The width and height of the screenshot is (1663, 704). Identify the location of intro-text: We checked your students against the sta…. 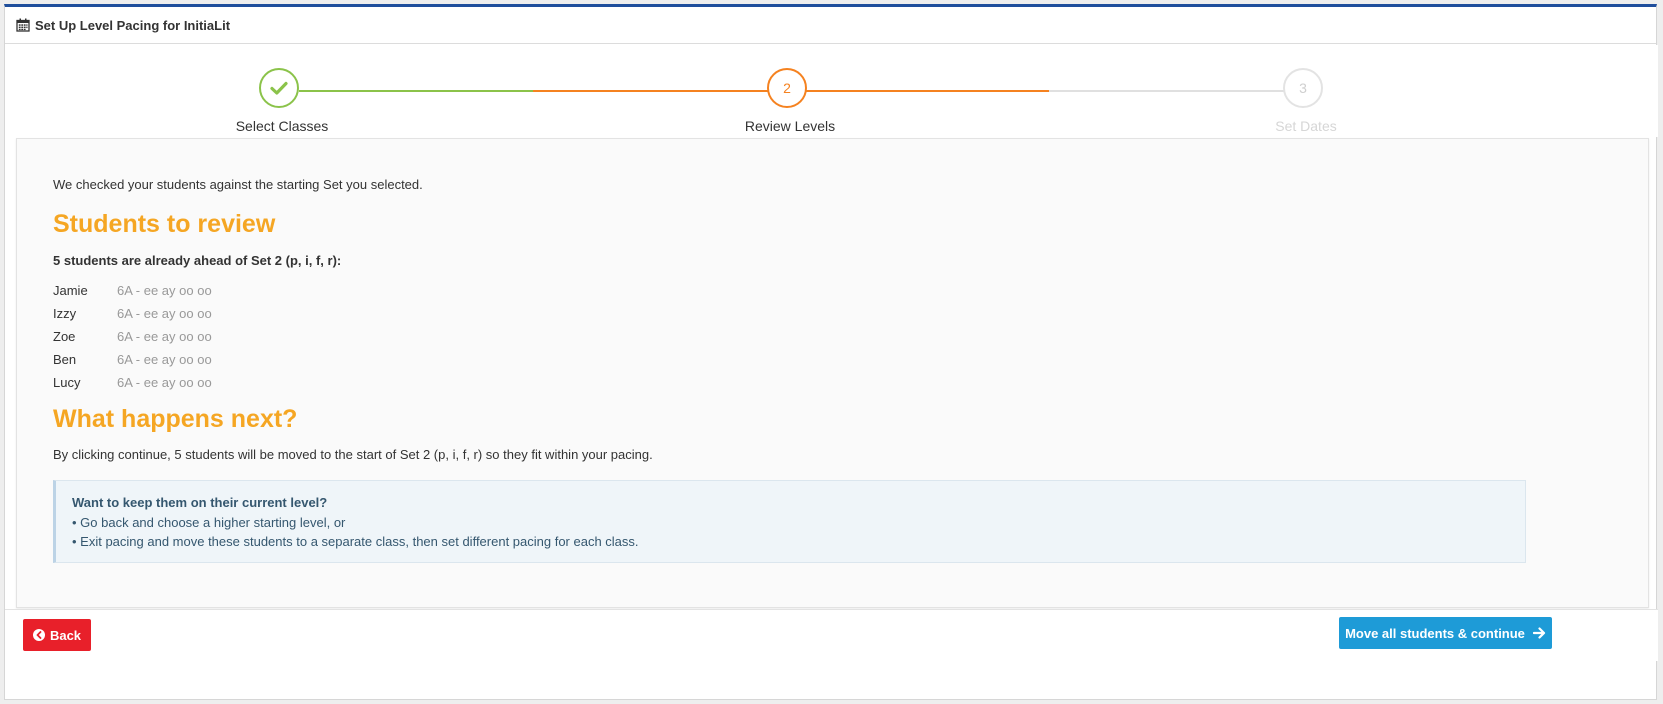
(238, 184).